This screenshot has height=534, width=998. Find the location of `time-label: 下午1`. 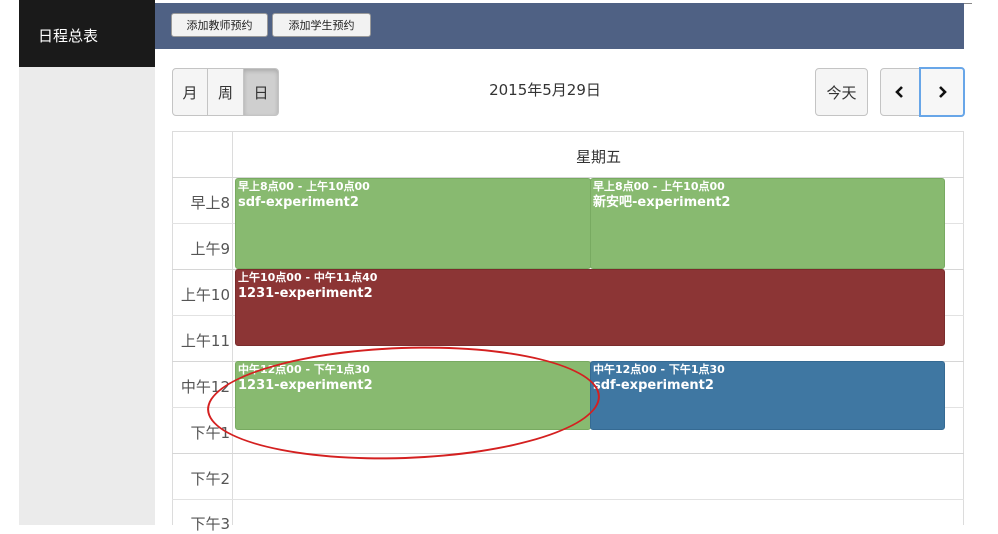

time-label: 下午1 is located at coordinates (210, 433).